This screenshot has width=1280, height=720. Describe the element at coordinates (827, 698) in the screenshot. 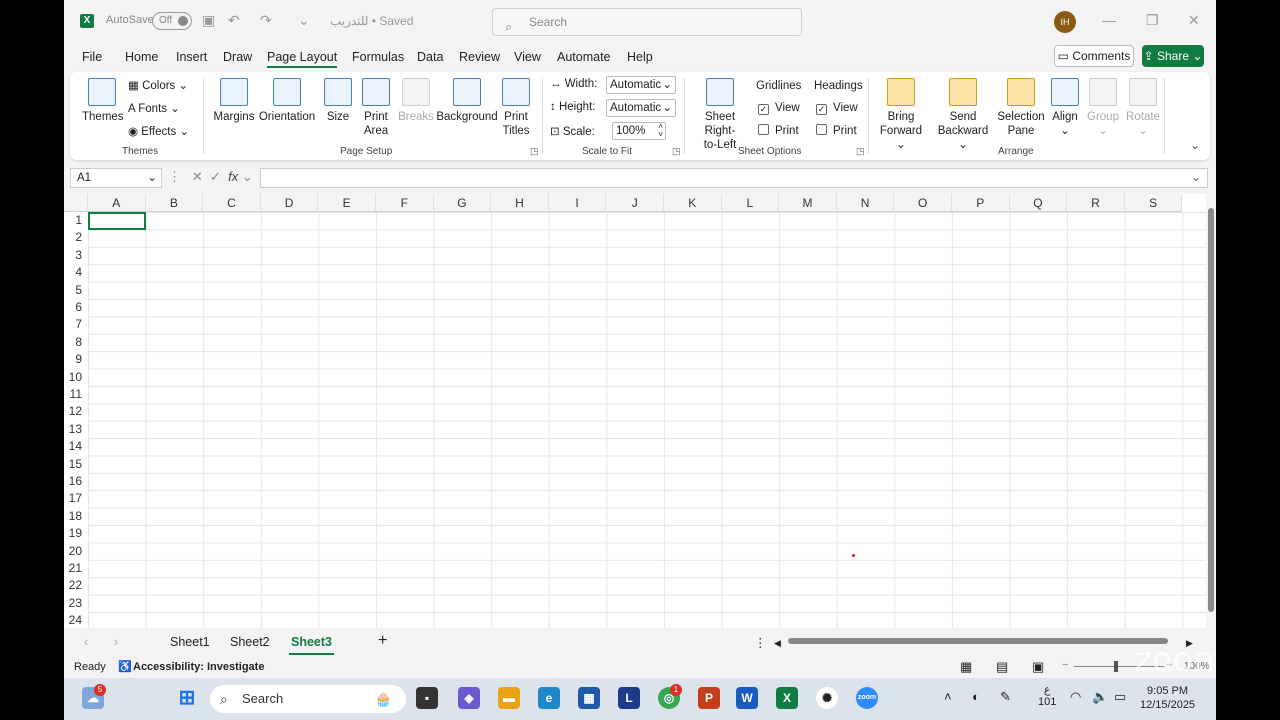

I see `chatgpt-icon: ✺` at that location.